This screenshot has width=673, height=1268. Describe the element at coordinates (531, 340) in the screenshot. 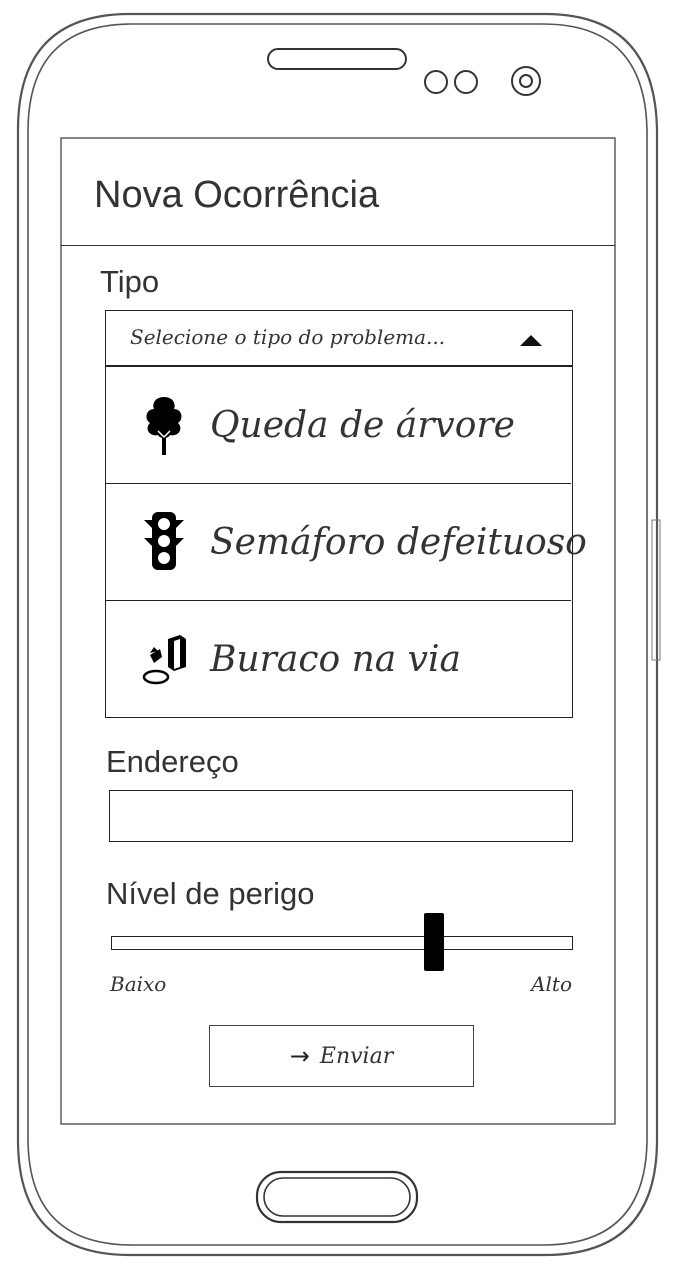

I see `caret-up-icon` at that location.